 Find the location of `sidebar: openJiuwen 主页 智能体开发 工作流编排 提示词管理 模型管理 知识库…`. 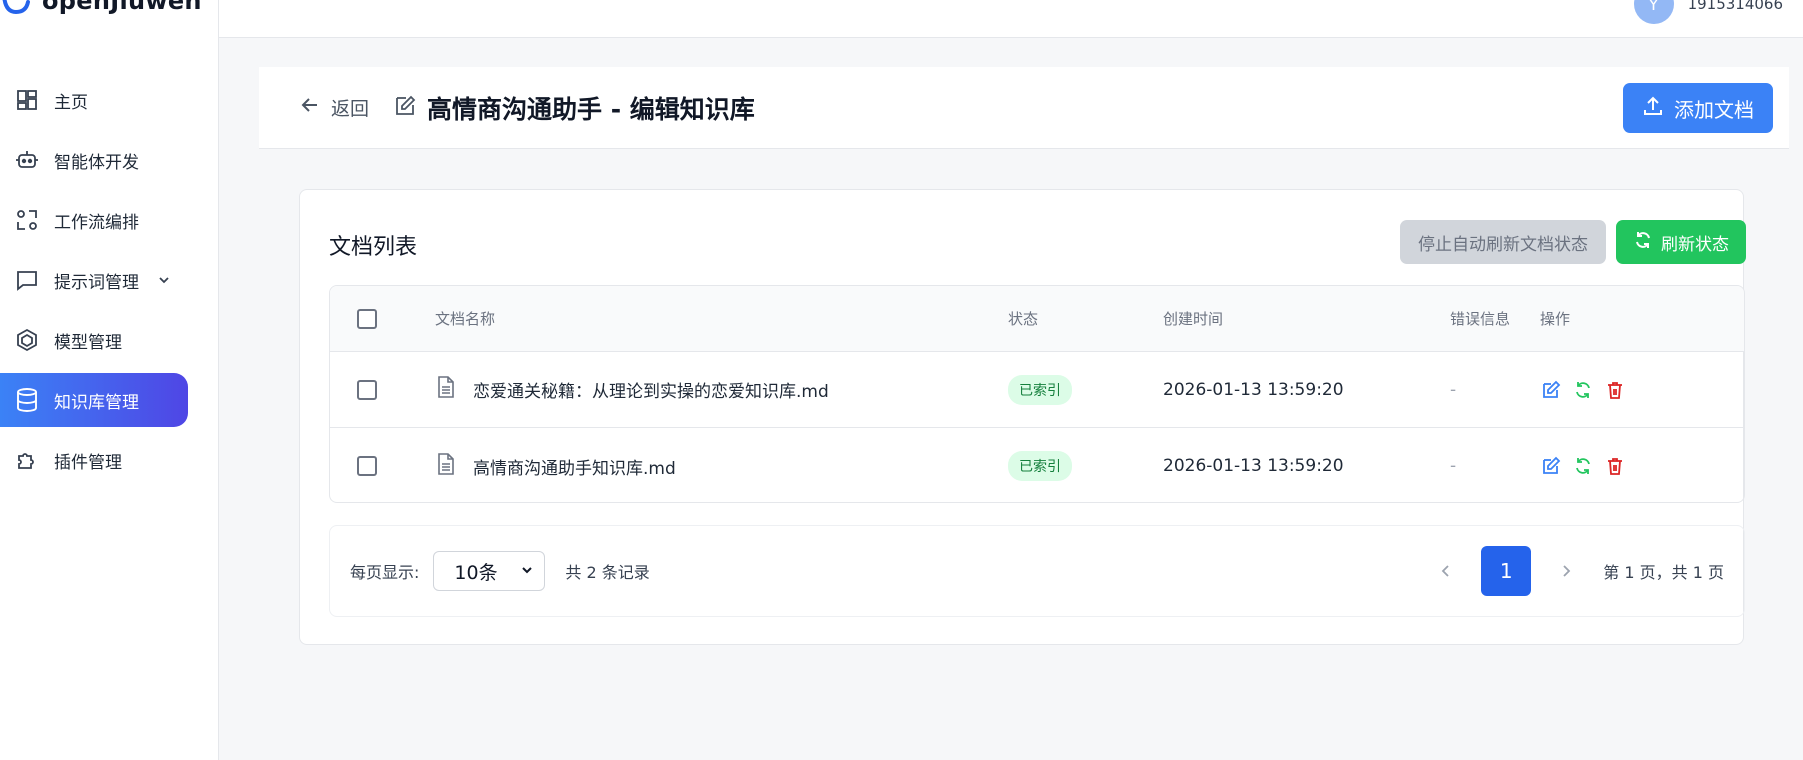

sidebar: openJiuwen 主页 智能体开发 工作流编排 提示词管理 模型管理 知识库… is located at coordinates (109, 380).